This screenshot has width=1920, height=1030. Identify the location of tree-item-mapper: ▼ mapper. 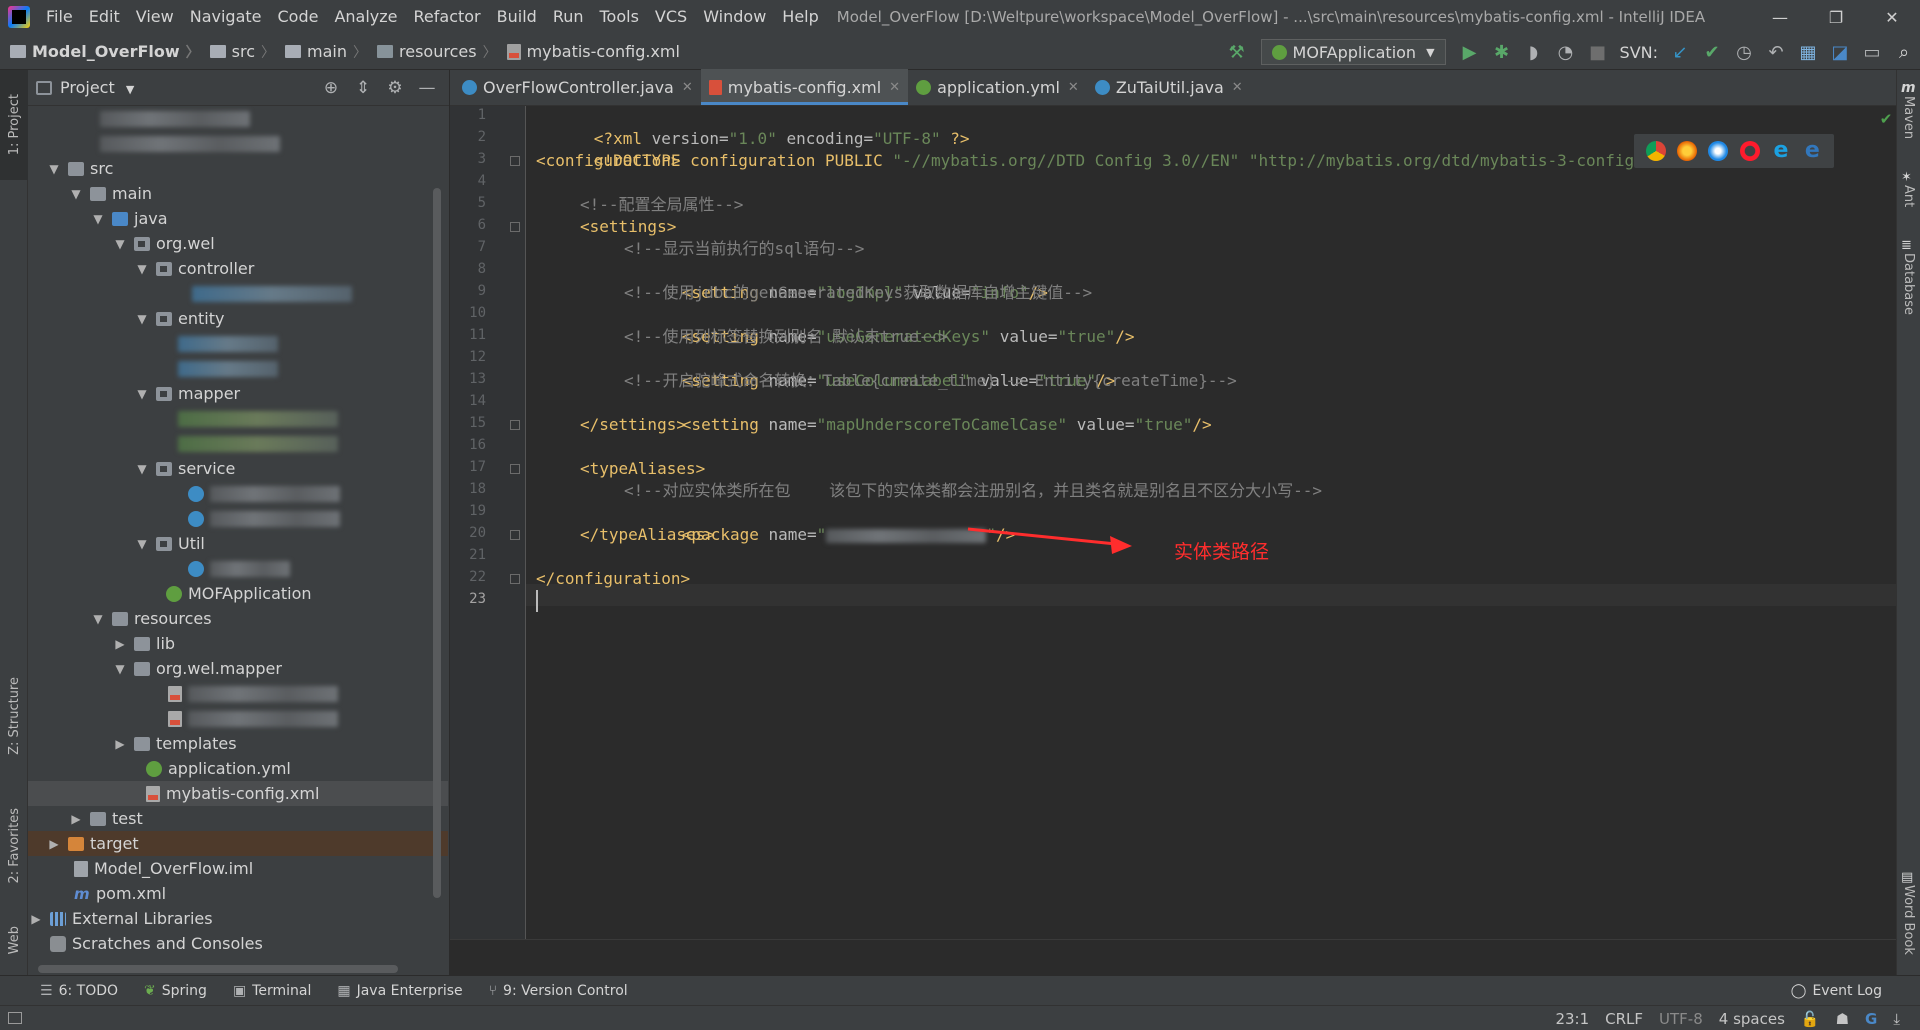
(238, 393).